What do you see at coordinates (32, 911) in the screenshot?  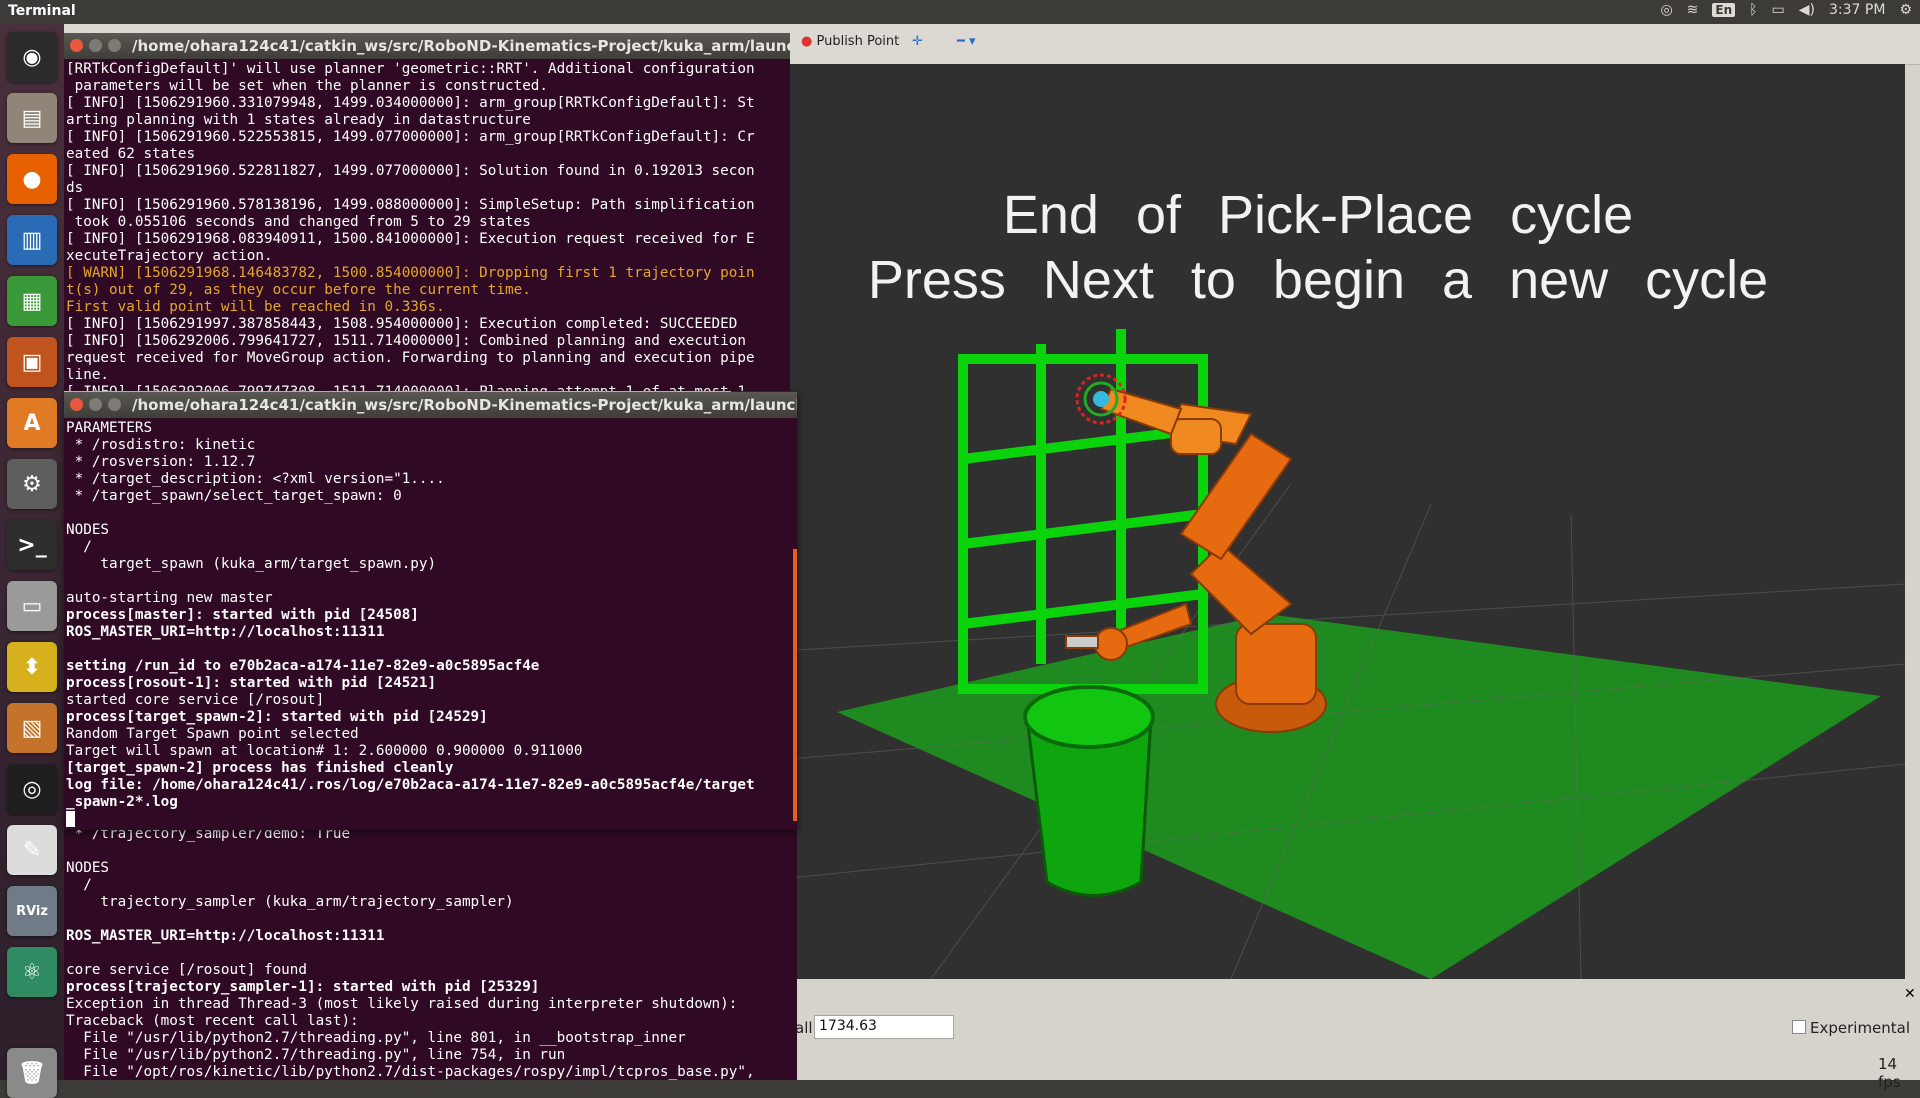 I see `rviz-icon: RViz` at bounding box center [32, 911].